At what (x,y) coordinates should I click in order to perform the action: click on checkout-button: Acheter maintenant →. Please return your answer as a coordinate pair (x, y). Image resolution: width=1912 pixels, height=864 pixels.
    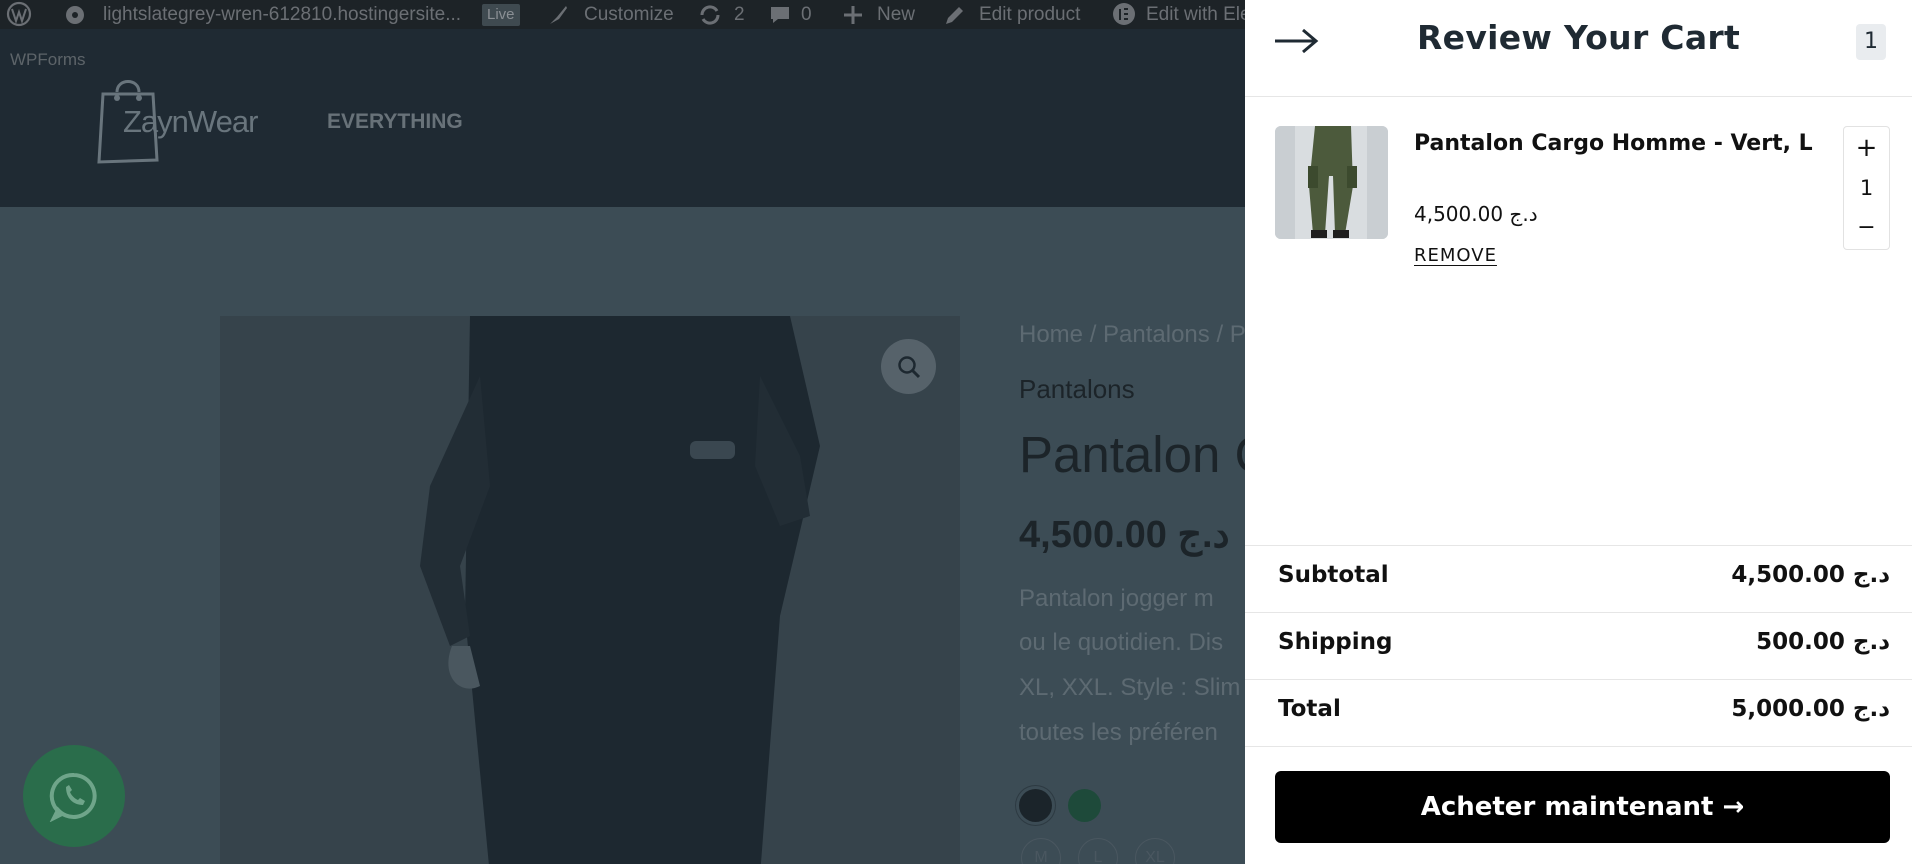
    Looking at the image, I should click on (1582, 807).